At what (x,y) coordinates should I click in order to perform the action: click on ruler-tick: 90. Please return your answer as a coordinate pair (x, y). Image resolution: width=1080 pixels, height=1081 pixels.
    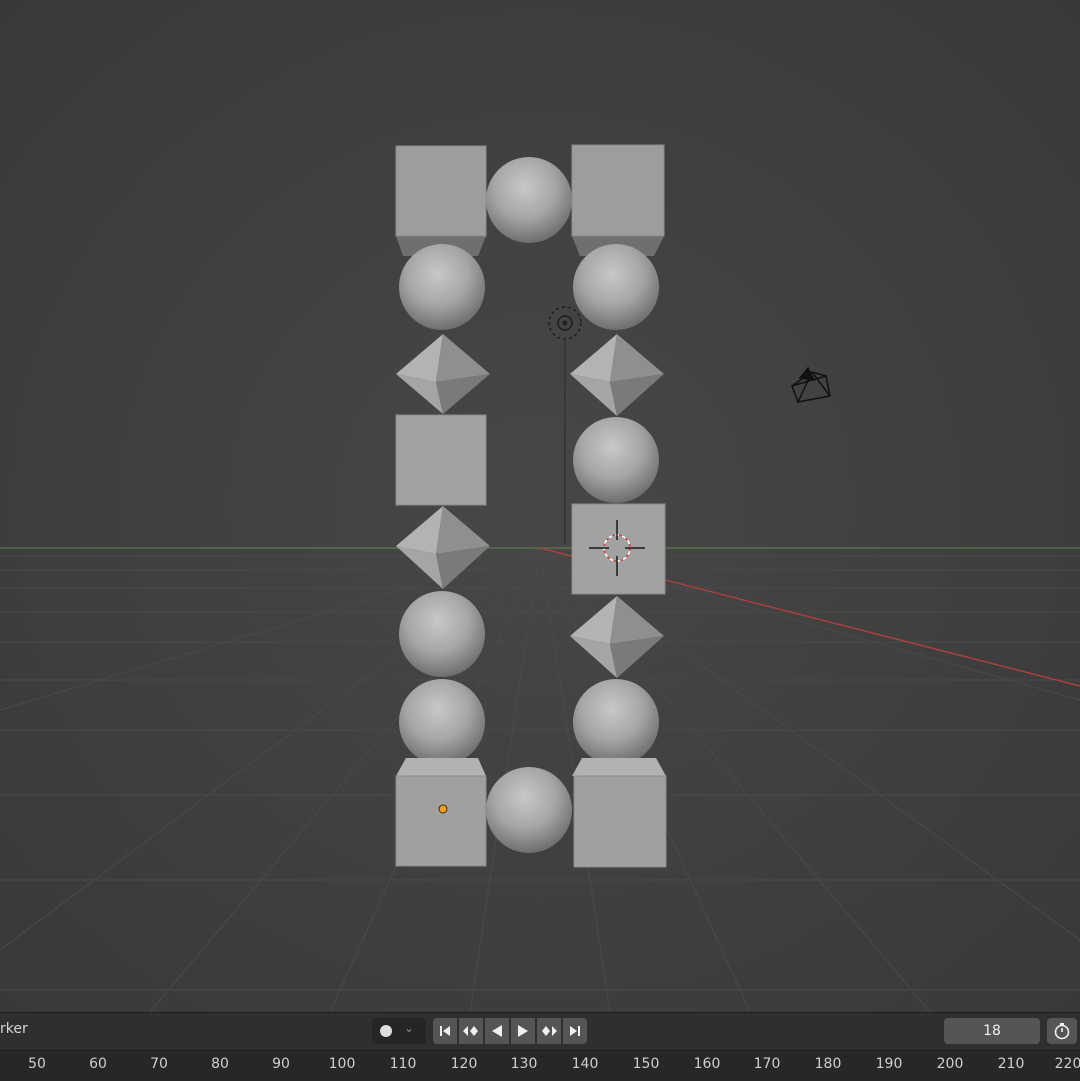
    Looking at the image, I should click on (281, 1064).